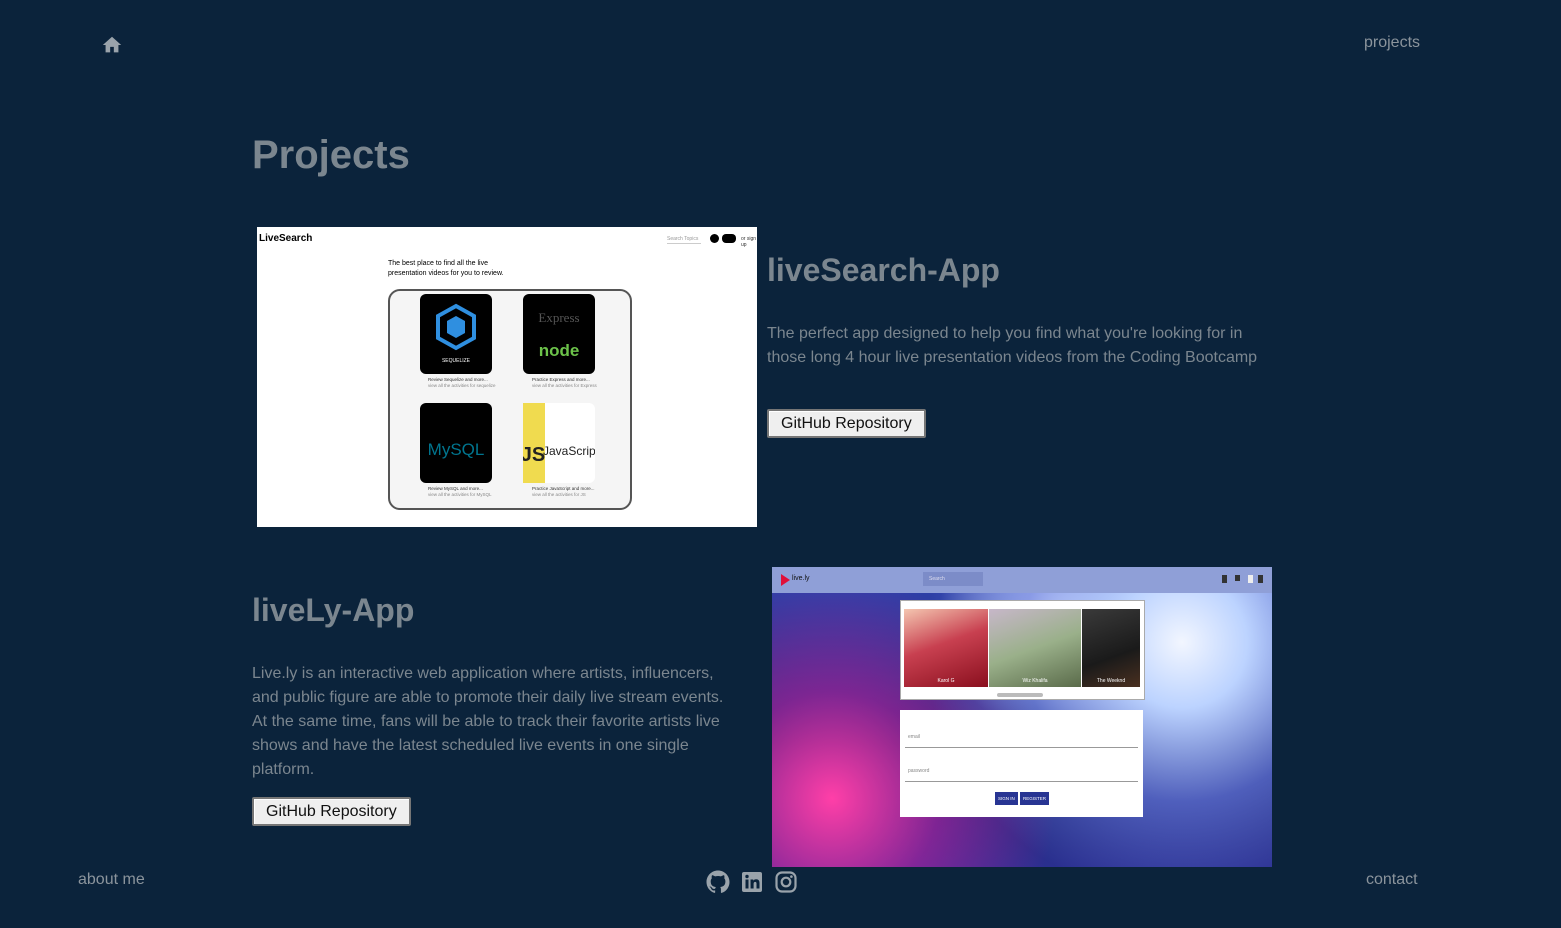 The image size is (1561, 928). Describe the element at coordinates (558, 317) in the screenshot. I see `svg-text: Express` at that location.